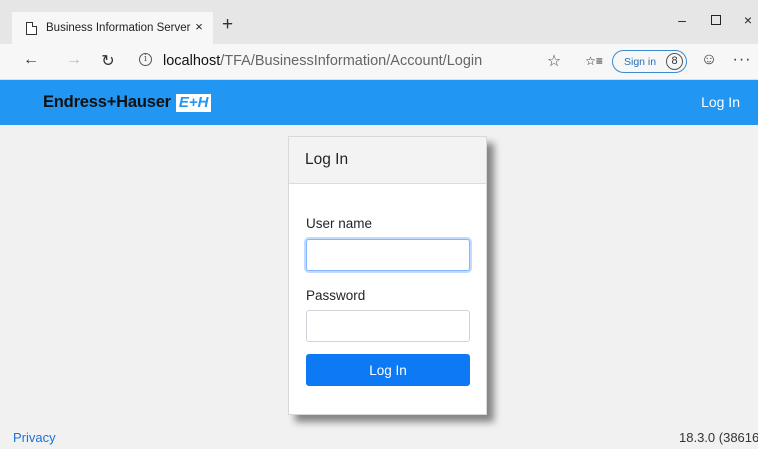 This screenshot has width=758, height=449. What do you see at coordinates (388, 255) in the screenshot?
I see `username-input` at bounding box center [388, 255].